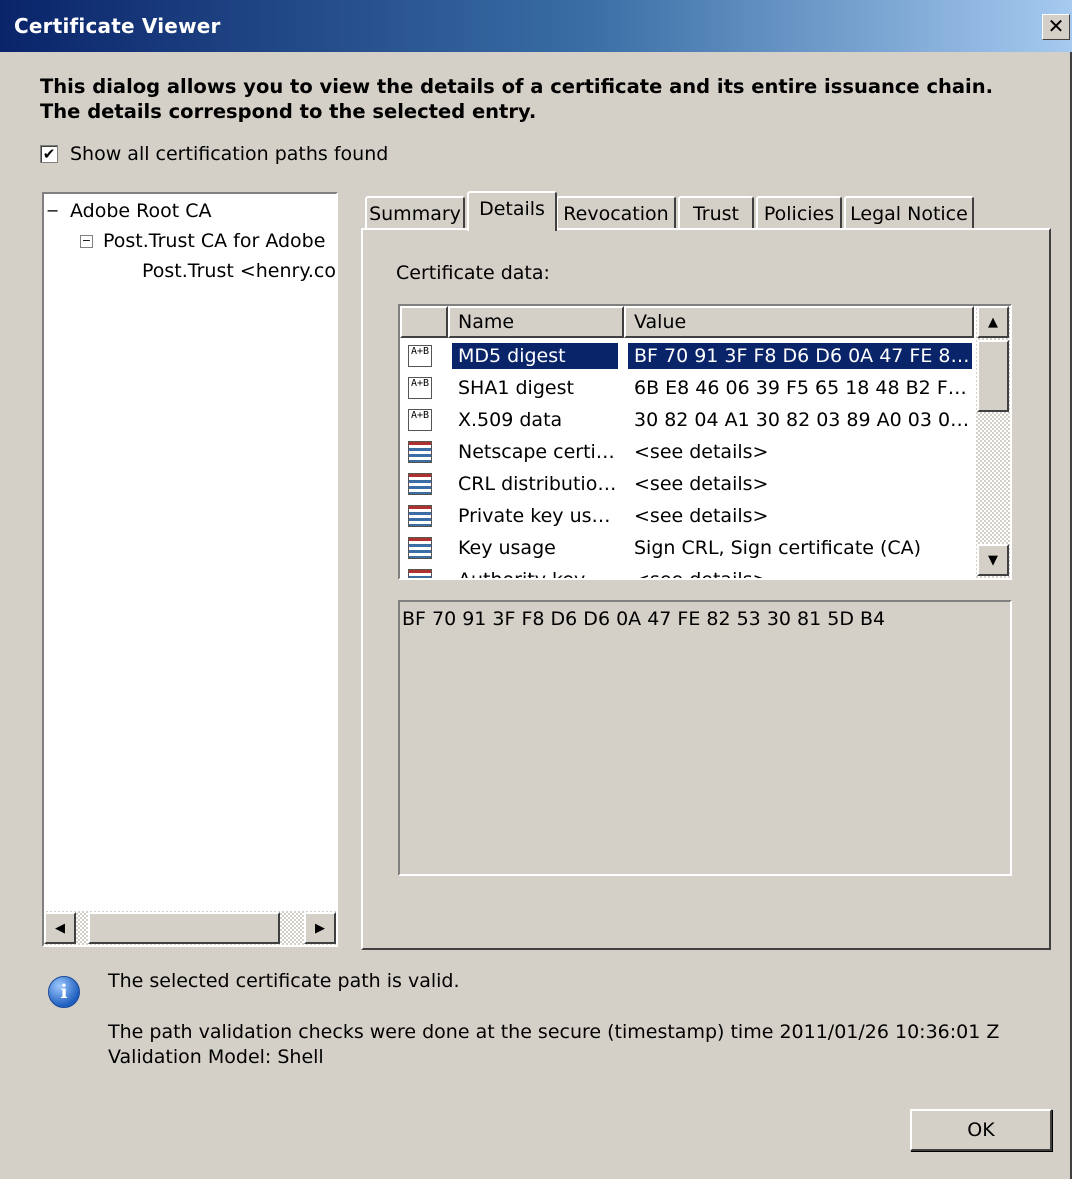 This screenshot has width=1072, height=1179. I want to click on row-name: X.509 data, so click(510, 420).